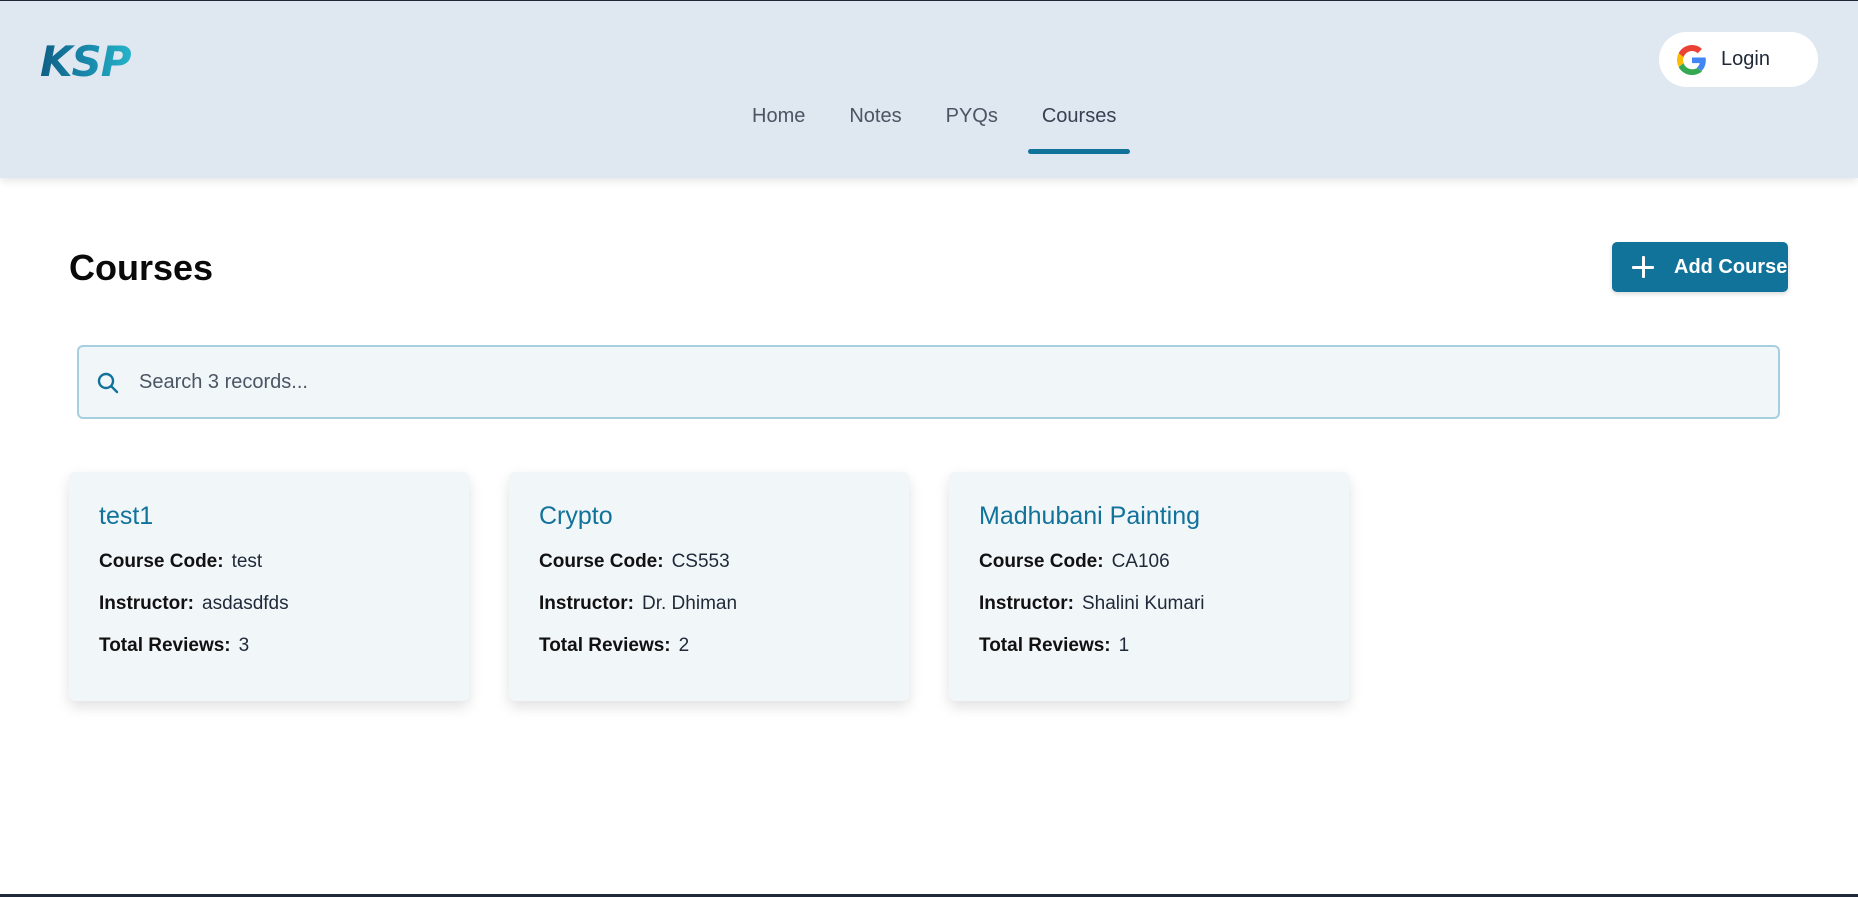 The image size is (1858, 897). Describe the element at coordinates (690, 603) in the screenshot. I see `instructor-value: Dr. Dhiman` at that location.